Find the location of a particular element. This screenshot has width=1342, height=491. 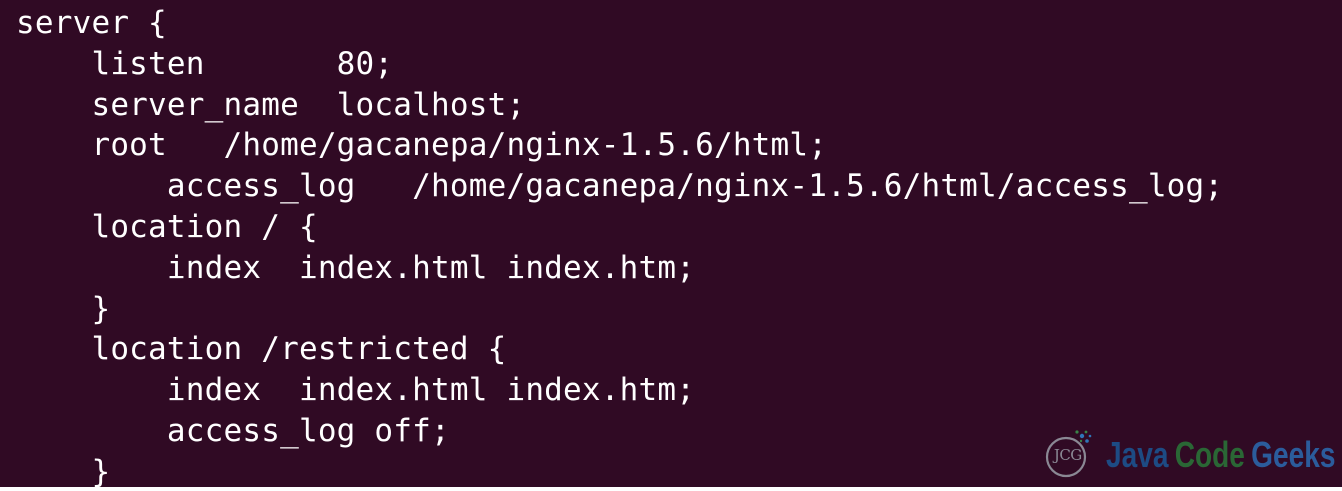

code-line-3: server_name localhost; is located at coordinates (271, 104).